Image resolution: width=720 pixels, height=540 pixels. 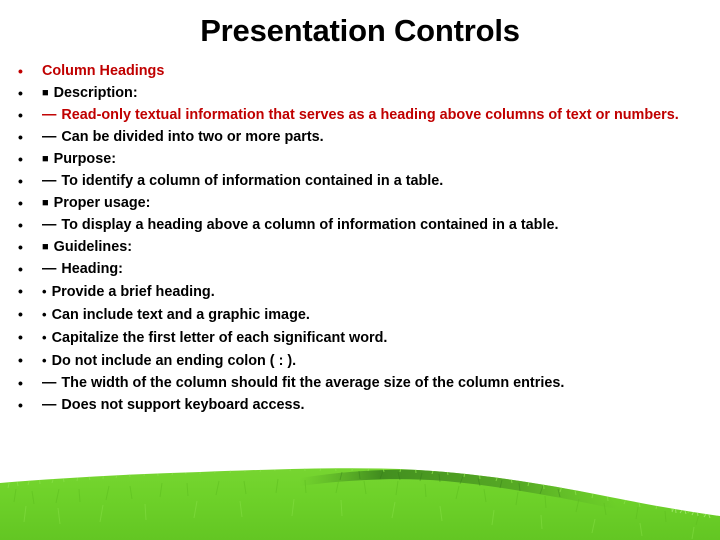 I want to click on list-item: • • Provide a brief heading., so click(x=364, y=292).